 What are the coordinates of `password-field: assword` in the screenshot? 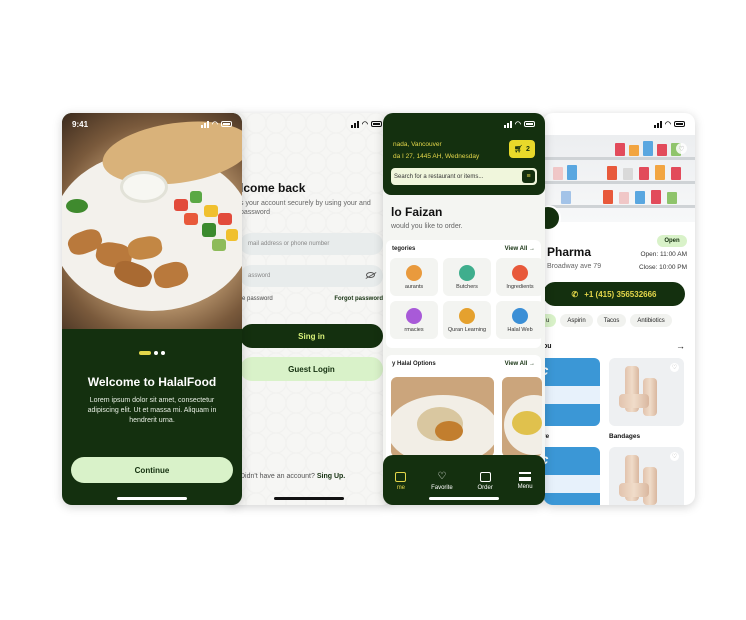 It's located at (311, 276).